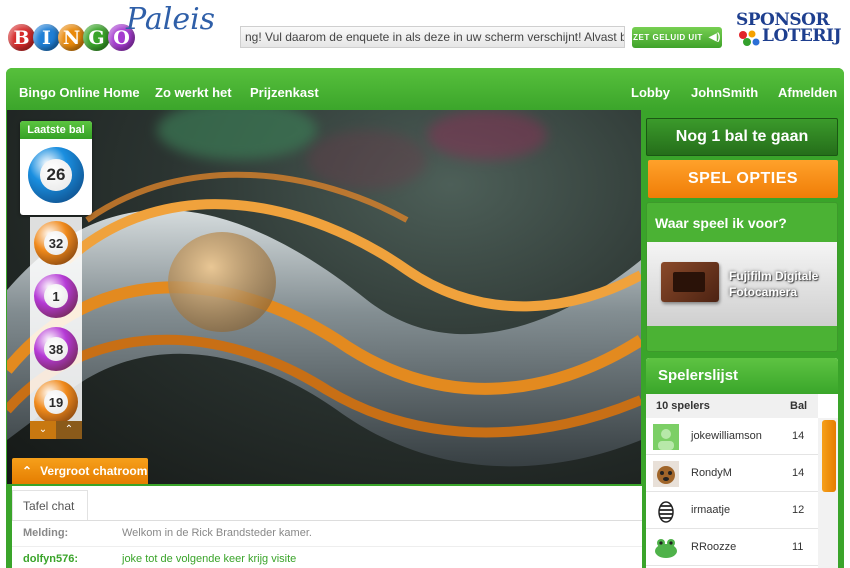  I want to click on chat-text: Welkom in de Rick Brandsteder kamer., so click(217, 533).